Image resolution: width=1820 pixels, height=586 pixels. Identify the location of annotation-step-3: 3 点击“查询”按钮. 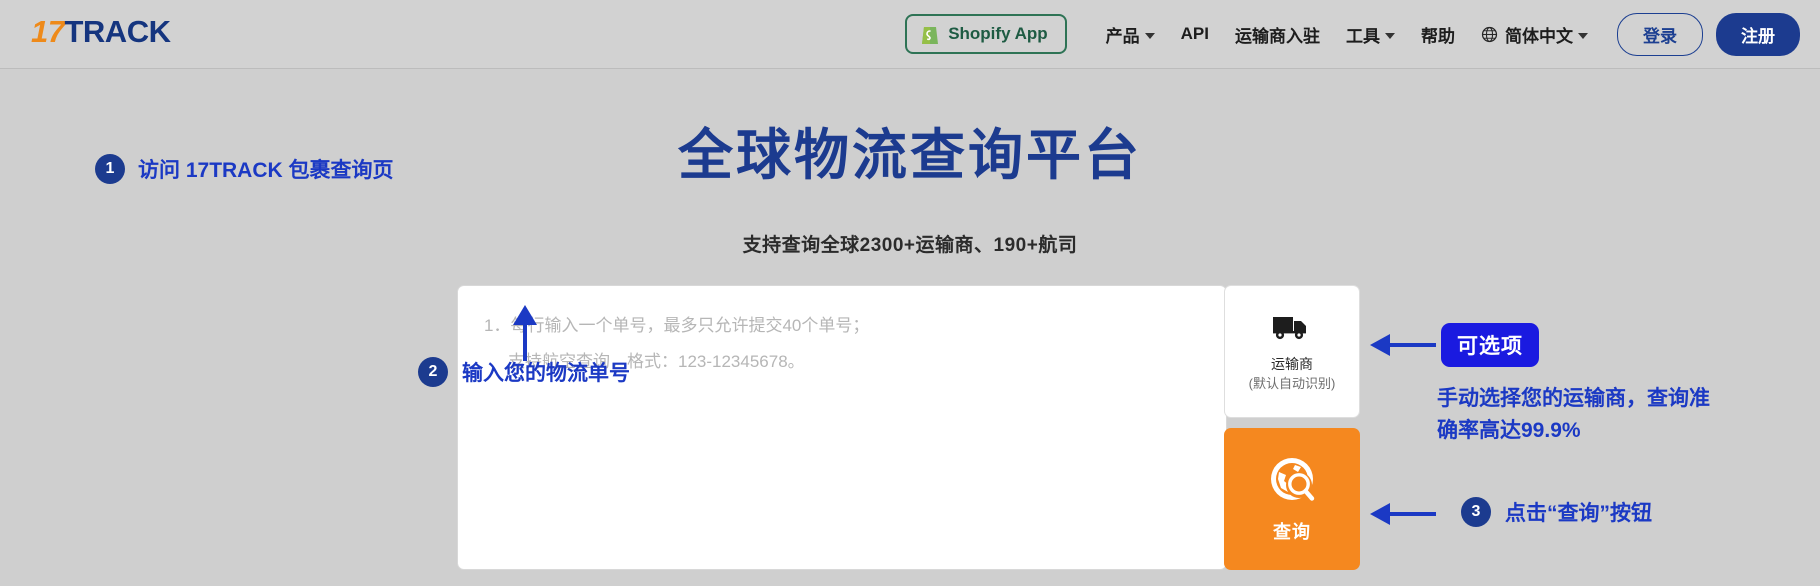
(1556, 512).